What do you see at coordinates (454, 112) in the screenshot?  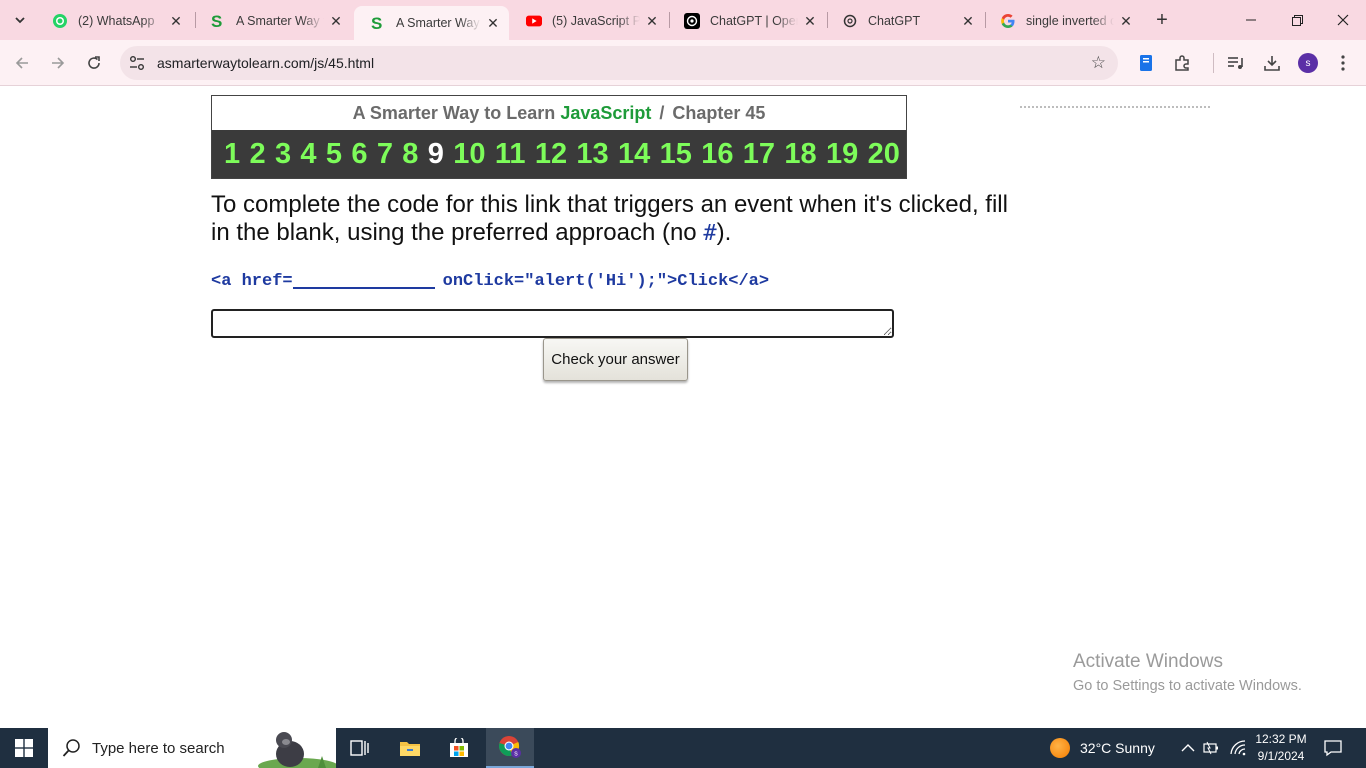 I see `book-title: A Smarter Way to Learn` at bounding box center [454, 112].